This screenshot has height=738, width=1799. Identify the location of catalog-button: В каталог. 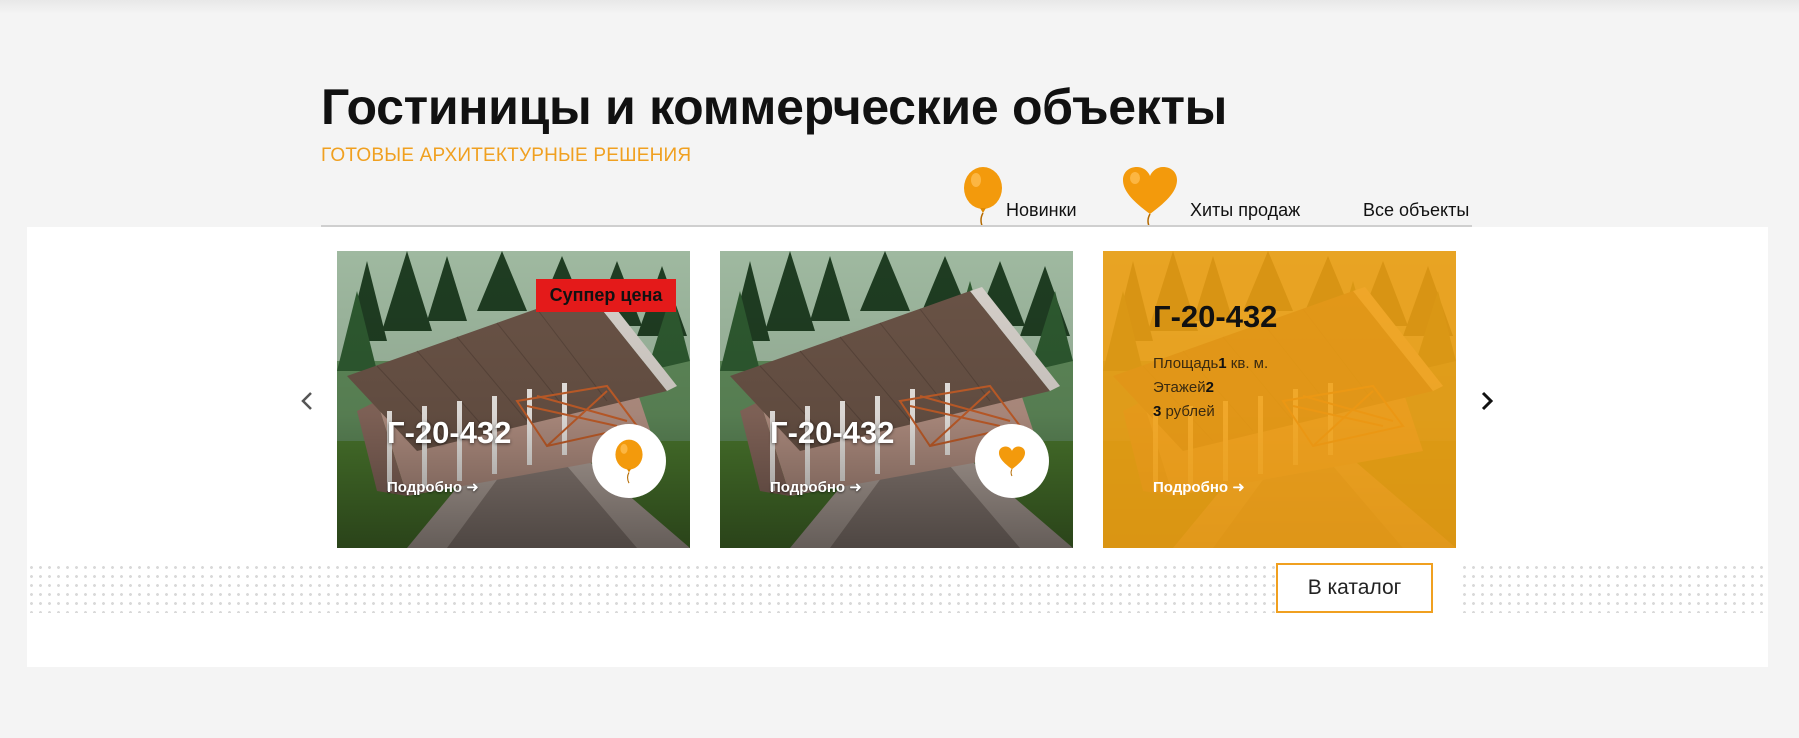
(1354, 588).